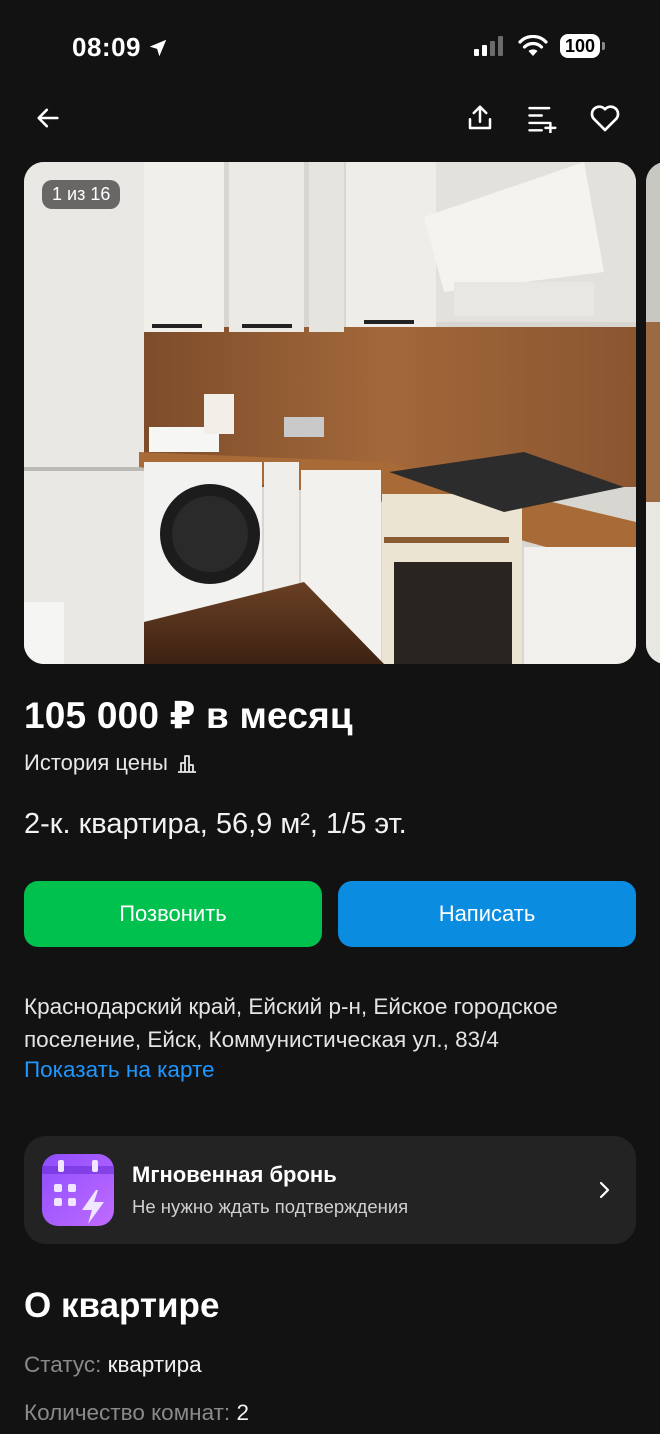 The width and height of the screenshot is (660, 1434). I want to click on next-photo-thumbnail, so click(653, 413).